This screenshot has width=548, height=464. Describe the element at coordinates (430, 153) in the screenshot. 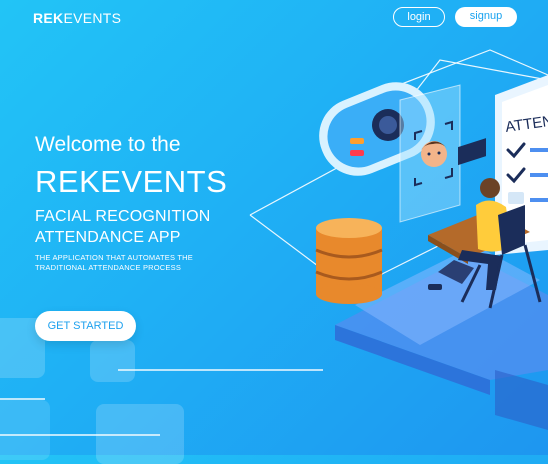

I see `face-scan-panel` at that location.